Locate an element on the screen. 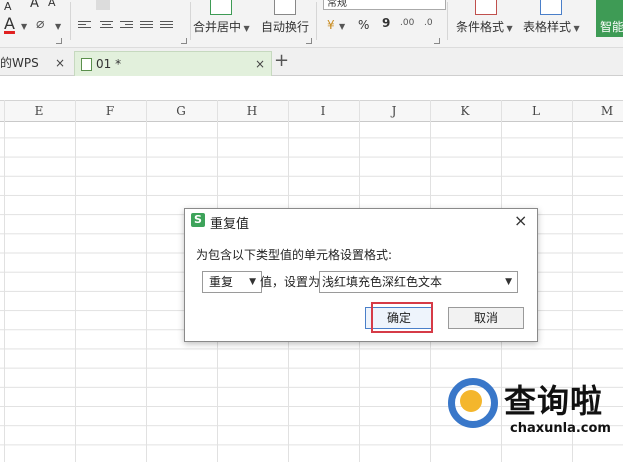  font-size-down-icon: A is located at coordinates (52, 4).